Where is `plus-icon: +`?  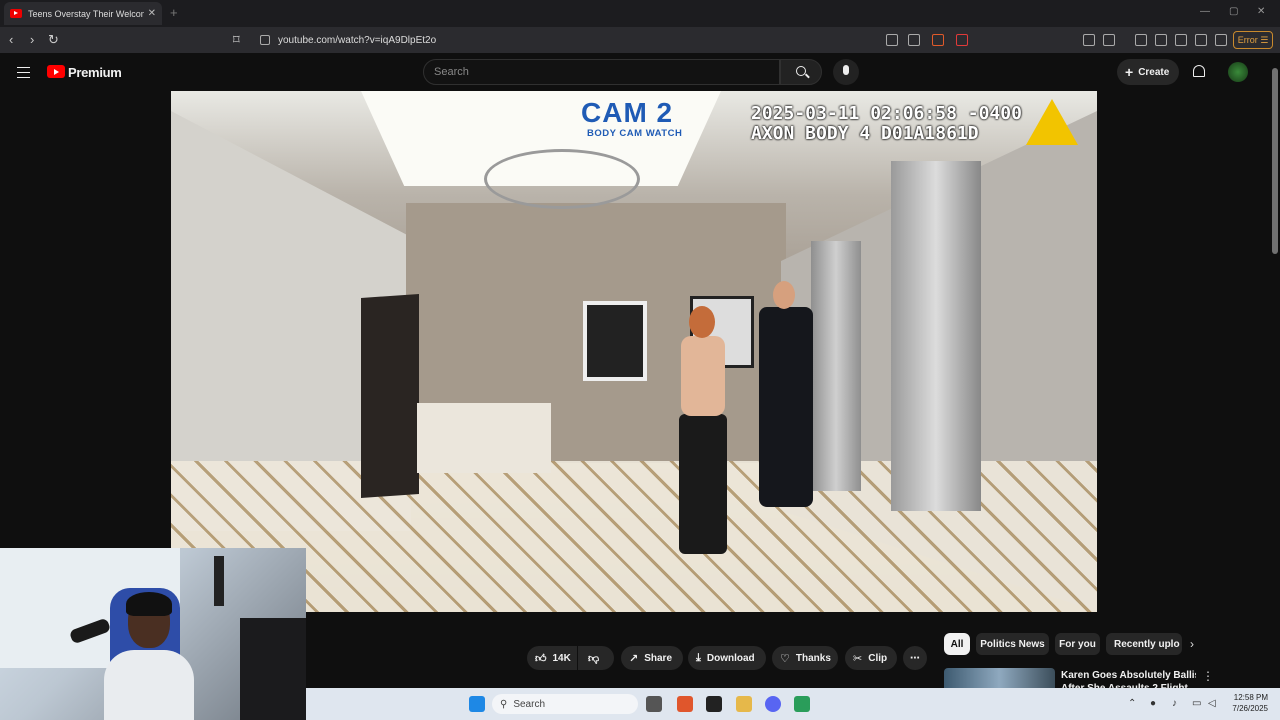 plus-icon: + is located at coordinates (1129, 72).